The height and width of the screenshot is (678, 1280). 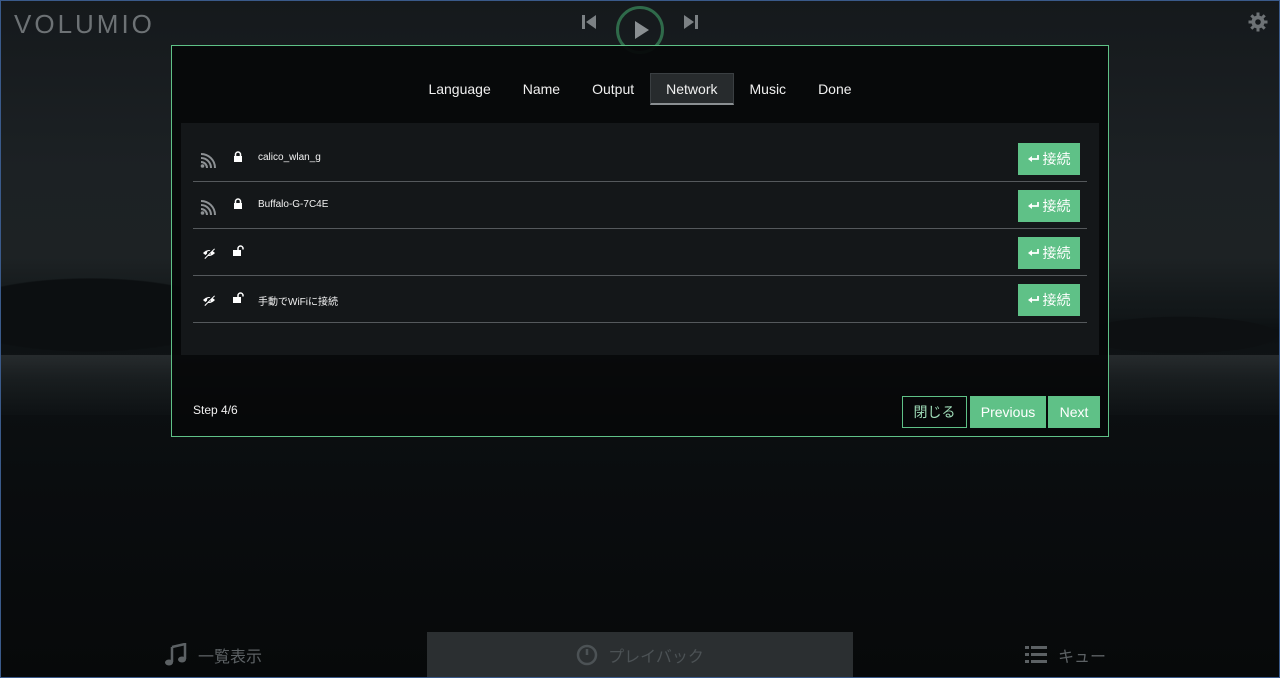 What do you see at coordinates (656, 657) in the screenshot?
I see `playback-tab-label: プレイバック` at bounding box center [656, 657].